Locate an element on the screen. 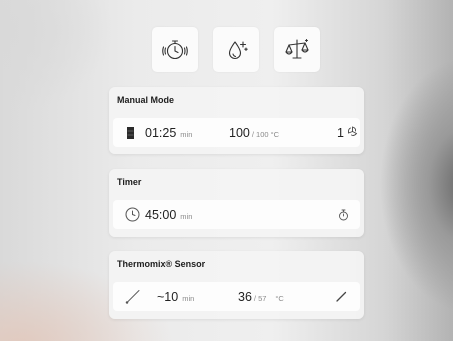  manual-time-display: 01:25 min is located at coordinates (168, 133).